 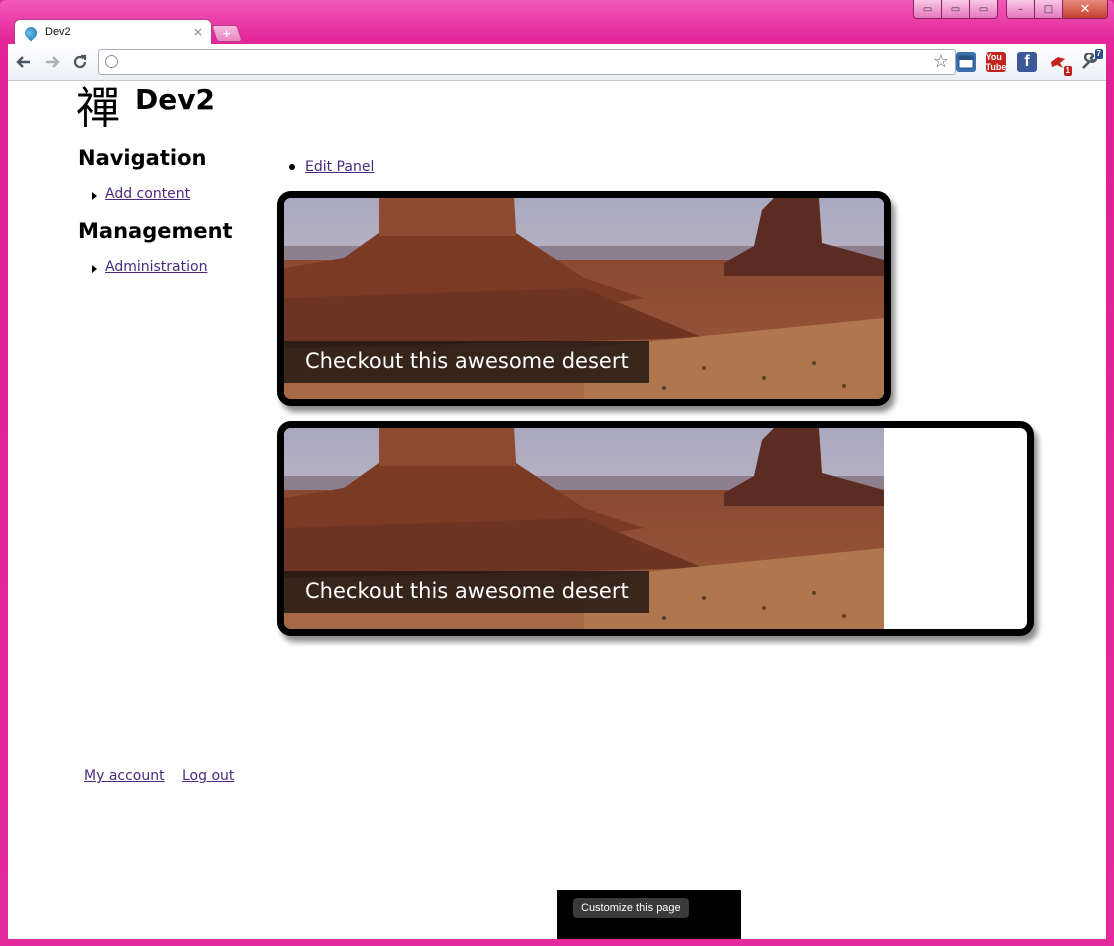 What do you see at coordinates (941, 61) in the screenshot?
I see `bookmark-star-icon: ☆` at bounding box center [941, 61].